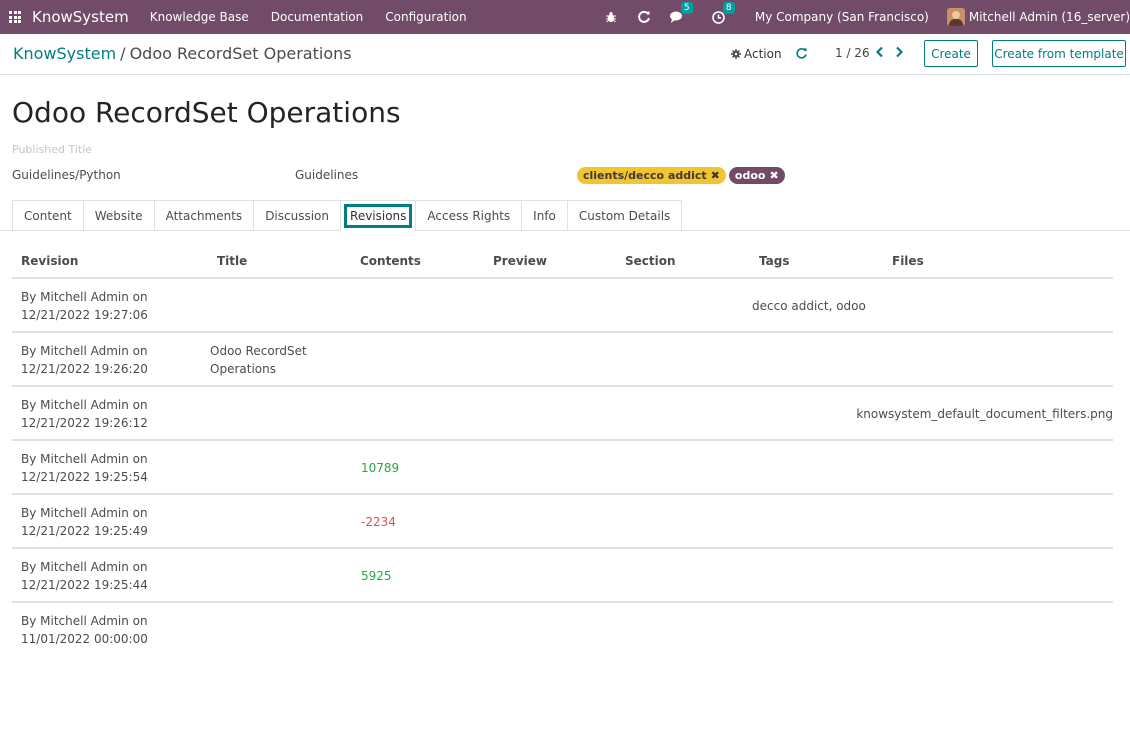 The height and width of the screenshot is (734, 1130). I want to click on user-avatar, so click(955, 17).